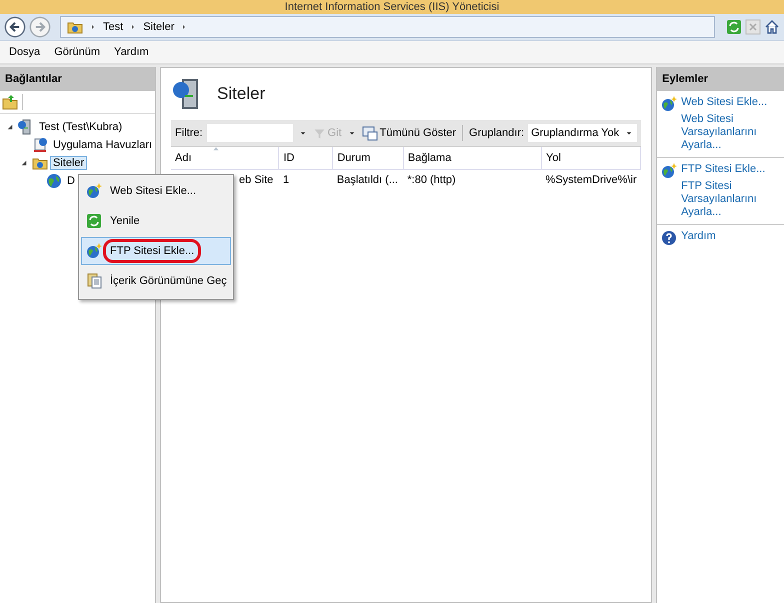 The width and height of the screenshot is (784, 603). Describe the element at coordinates (753, 27) in the screenshot. I see `stop-icon` at that location.